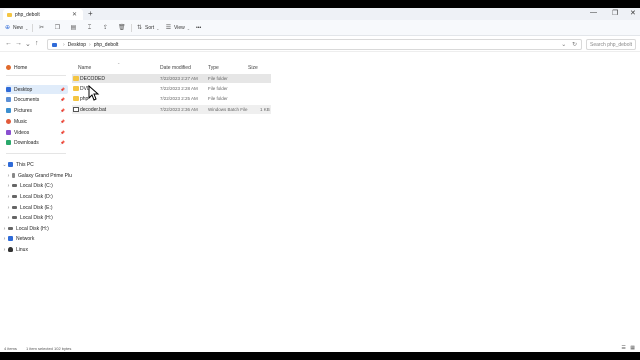 The height and width of the screenshot is (360, 640). Describe the element at coordinates (171, 88) in the screenshot. I see `file-row-dvd: DVD 7/22/2023 2:28 AM File folder` at that location.